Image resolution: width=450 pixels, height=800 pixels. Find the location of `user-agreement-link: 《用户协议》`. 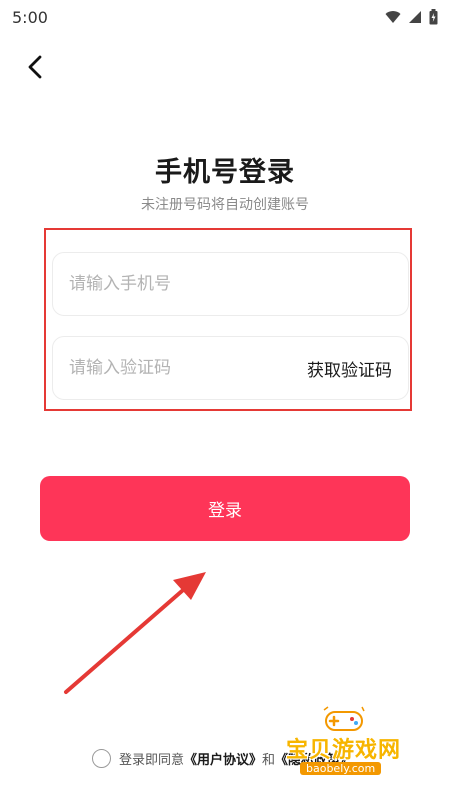

user-agreement-link: 《用户协议》 is located at coordinates (223, 758).